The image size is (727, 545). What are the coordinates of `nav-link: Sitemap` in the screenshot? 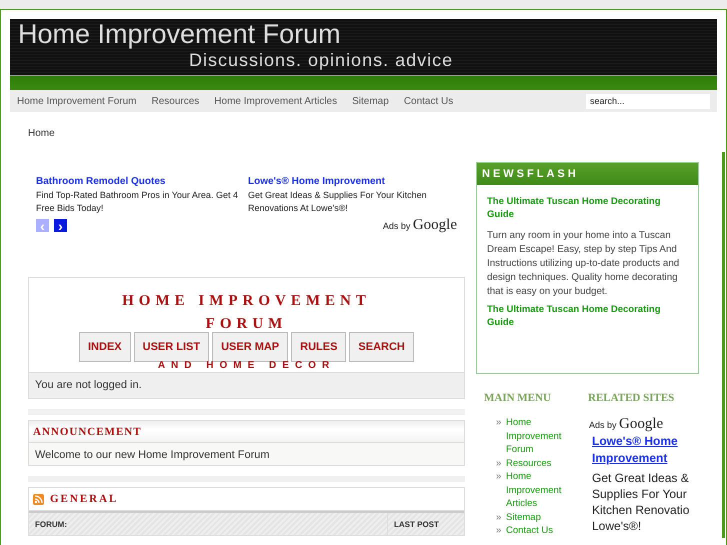 It's located at (370, 101).